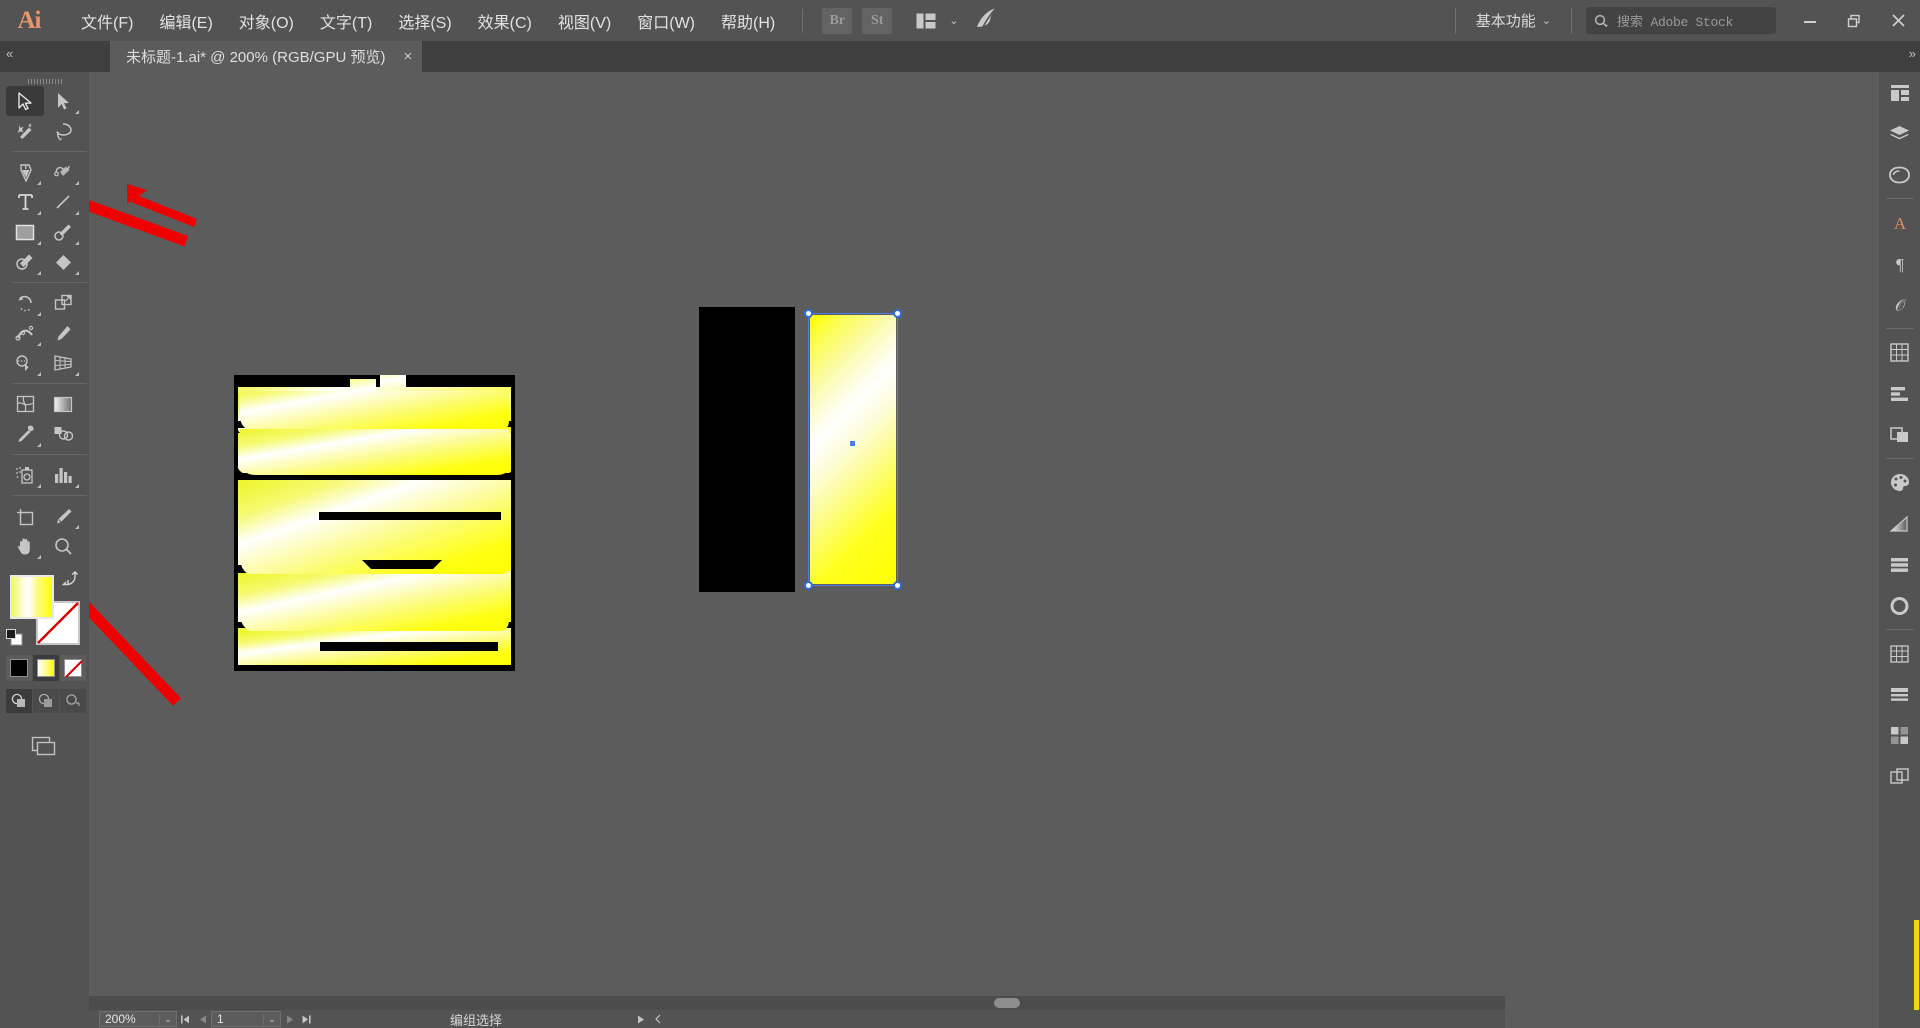 The height and width of the screenshot is (1028, 1920). Describe the element at coordinates (837, 20) in the screenshot. I see `bridge-icon: Br` at that location.